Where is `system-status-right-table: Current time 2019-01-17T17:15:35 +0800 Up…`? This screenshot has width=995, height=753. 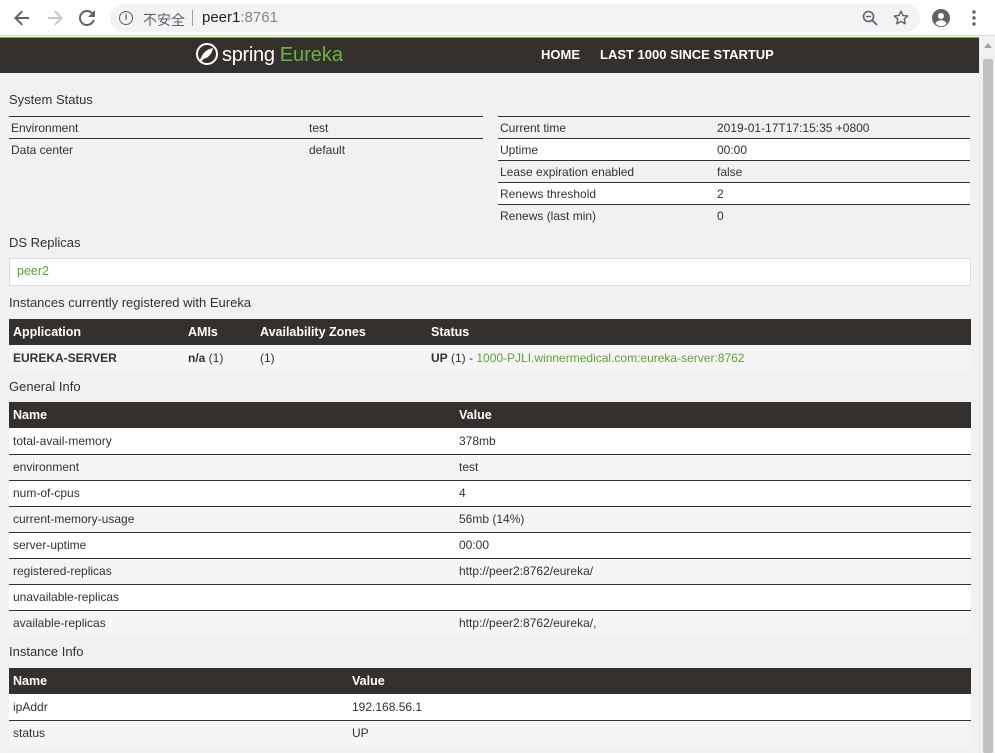 system-status-right-table: Current time 2019-01-17T17:15:35 +0800 Up… is located at coordinates (734, 171).